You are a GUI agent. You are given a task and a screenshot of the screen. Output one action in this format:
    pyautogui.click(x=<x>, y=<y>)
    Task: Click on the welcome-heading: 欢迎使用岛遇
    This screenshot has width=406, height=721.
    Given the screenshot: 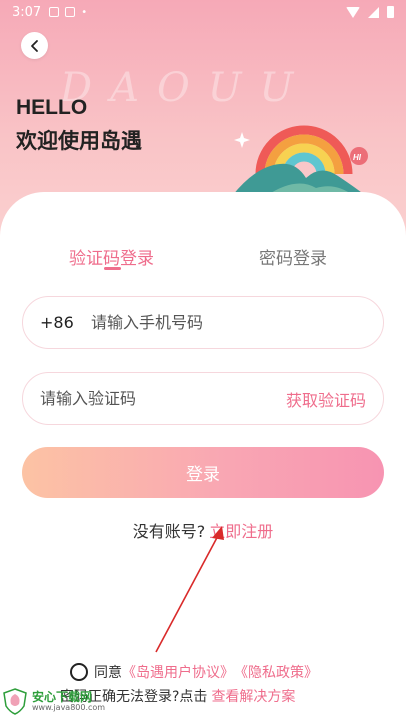 What is the action you would take?
    pyautogui.click(x=79, y=141)
    